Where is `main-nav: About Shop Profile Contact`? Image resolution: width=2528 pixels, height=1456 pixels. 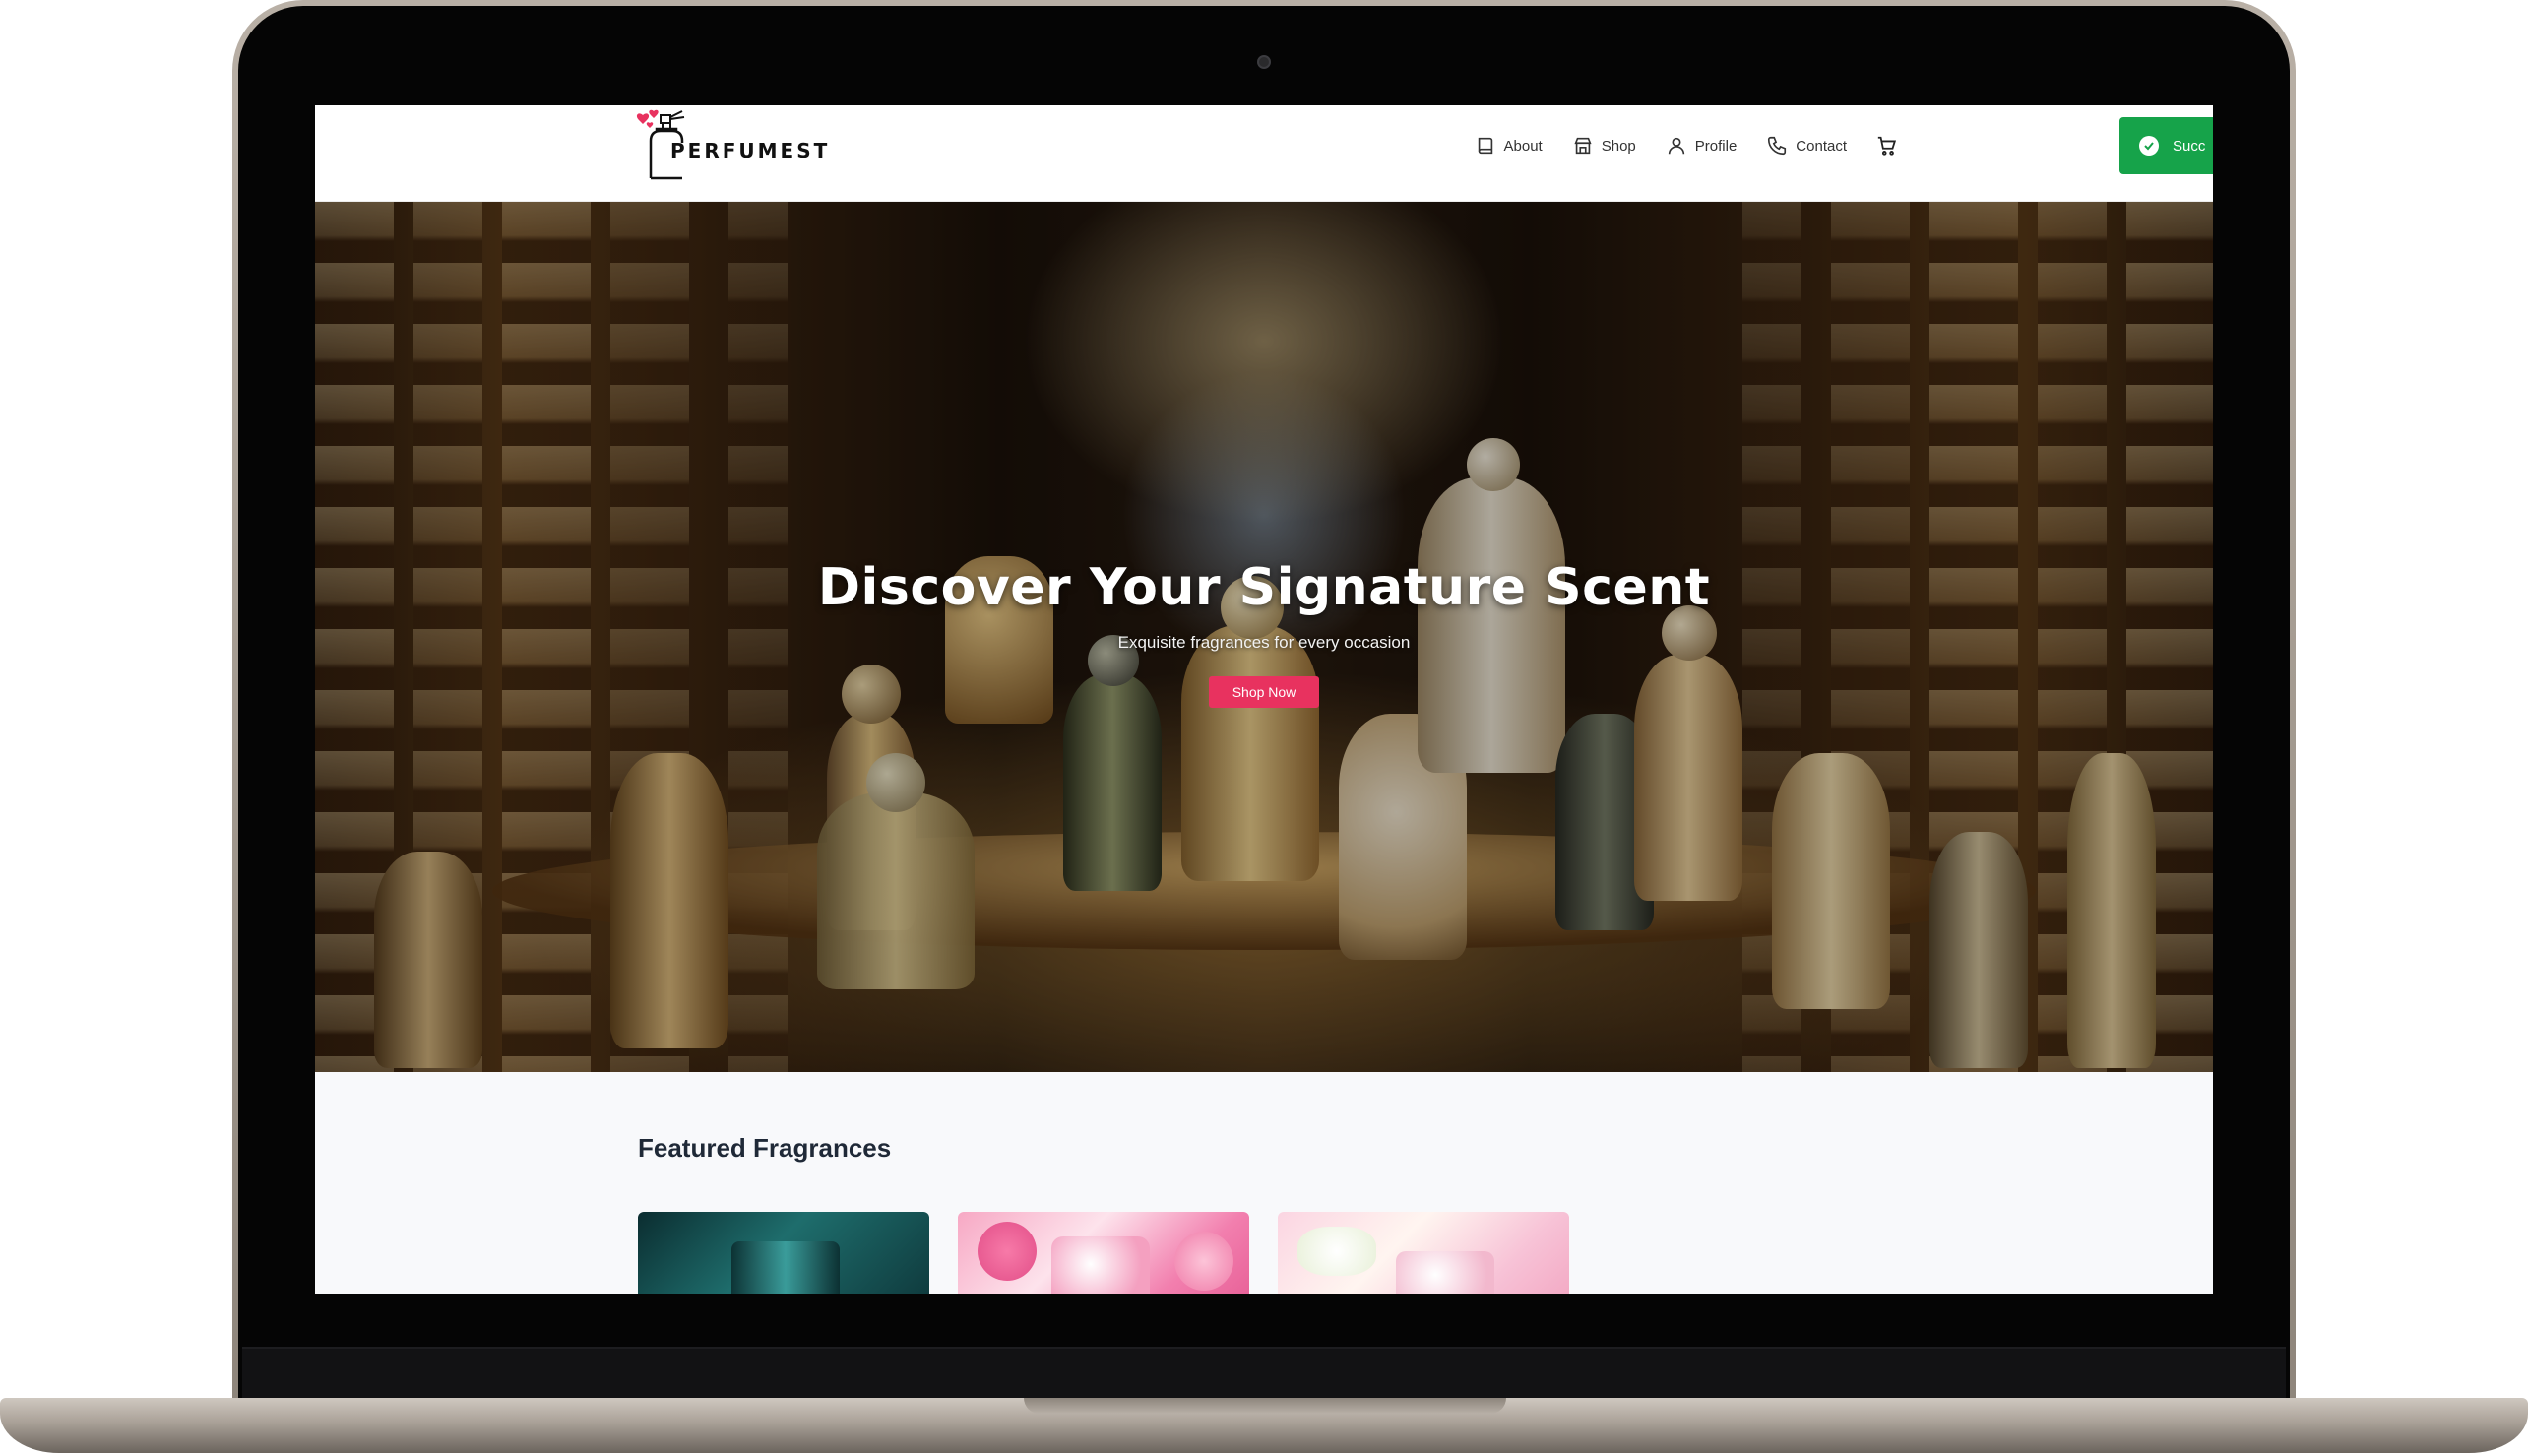 main-nav: About Shop Profile Contact is located at coordinates (1686, 146).